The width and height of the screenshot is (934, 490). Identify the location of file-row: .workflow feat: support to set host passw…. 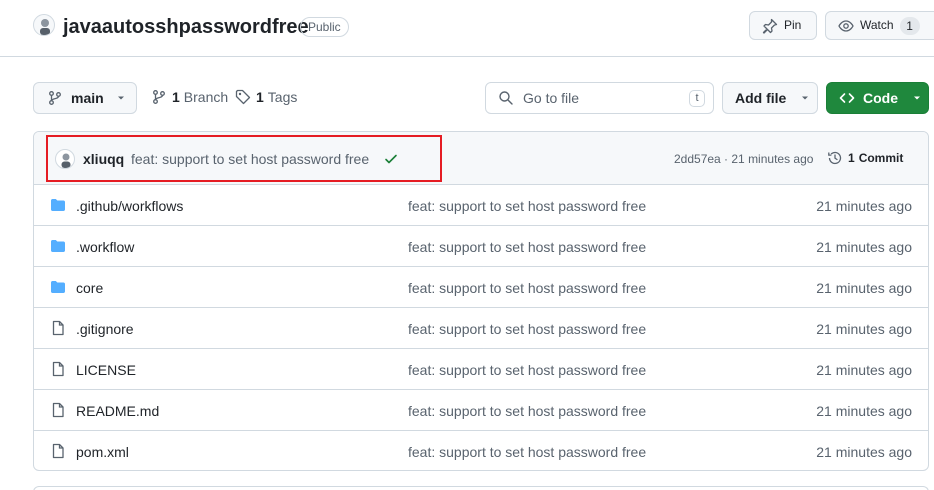
(481, 246).